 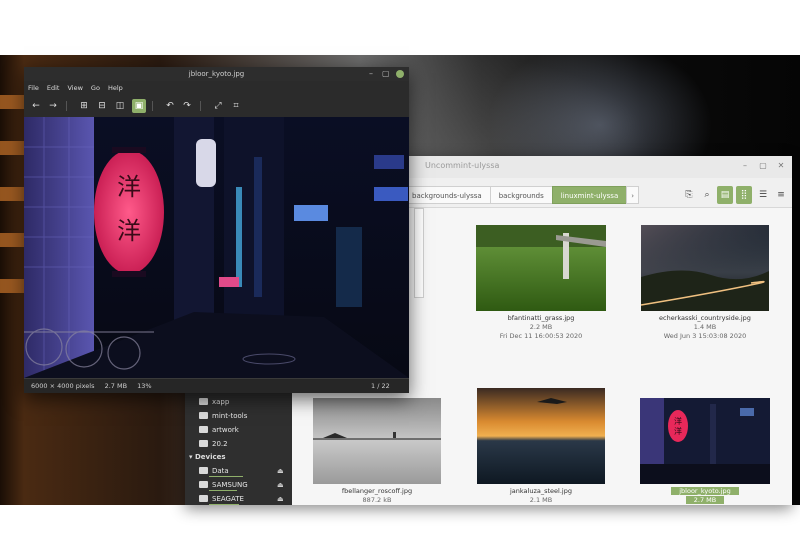 What do you see at coordinates (763, 195) in the screenshot?
I see `list-view-icon: ☰` at bounding box center [763, 195].